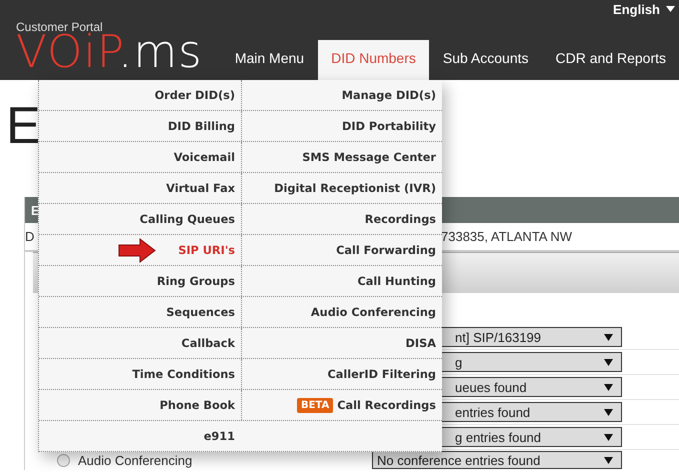 Image resolution: width=679 pixels, height=472 pixels. What do you see at coordinates (341, 374) in the screenshot?
I see `menu-item: CallerID Filtering` at bounding box center [341, 374].